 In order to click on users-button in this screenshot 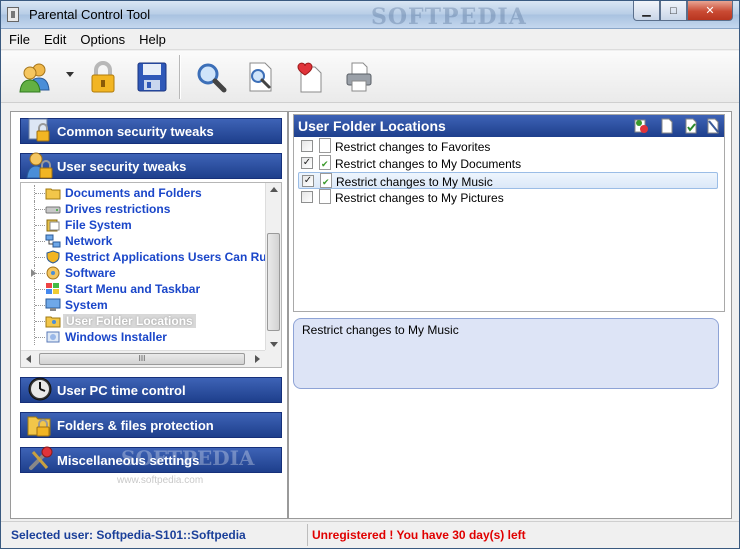, I will do `click(35, 77)`.